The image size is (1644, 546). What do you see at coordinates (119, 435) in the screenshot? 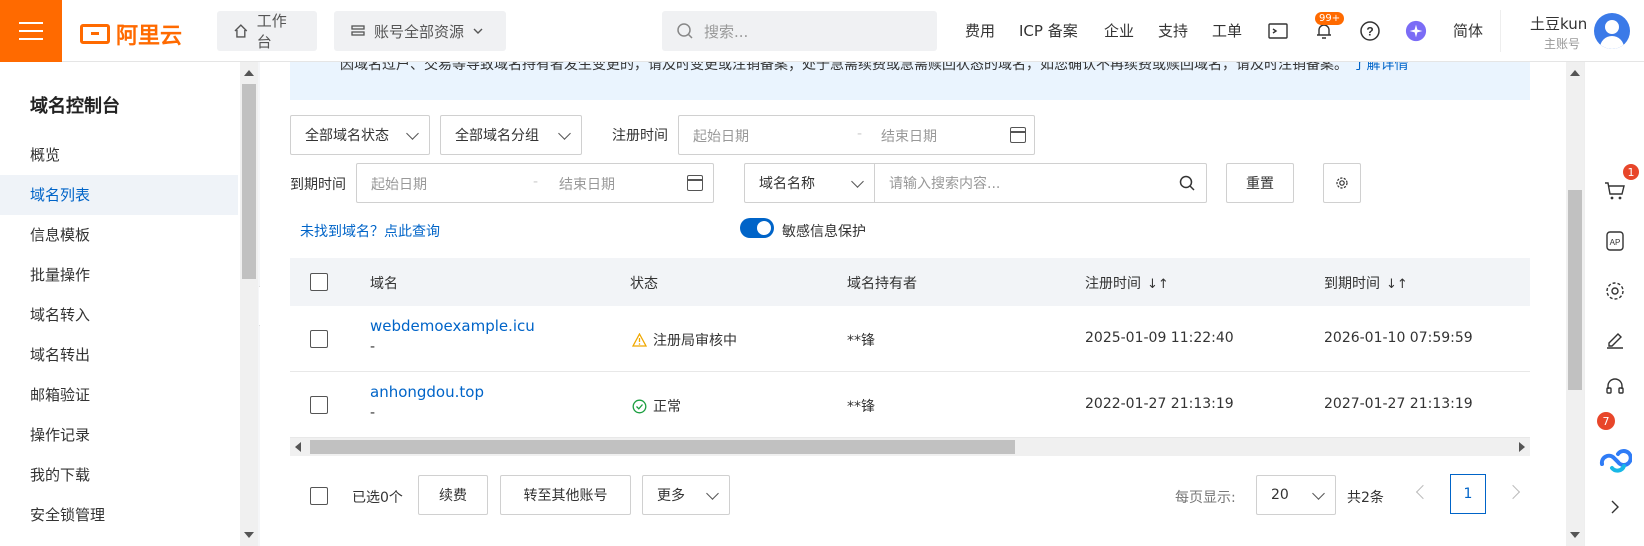
I see `sidebar-item-logs: 操作记录` at bounding box center [119, 435].